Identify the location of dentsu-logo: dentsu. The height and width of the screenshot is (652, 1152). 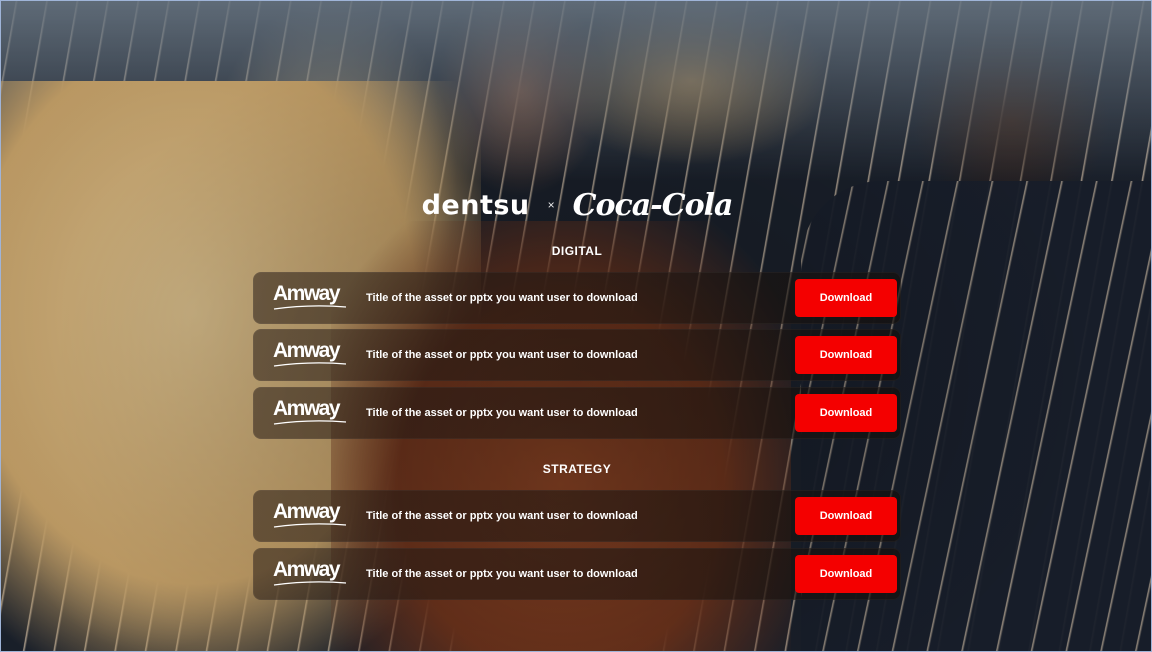
(475, 205).